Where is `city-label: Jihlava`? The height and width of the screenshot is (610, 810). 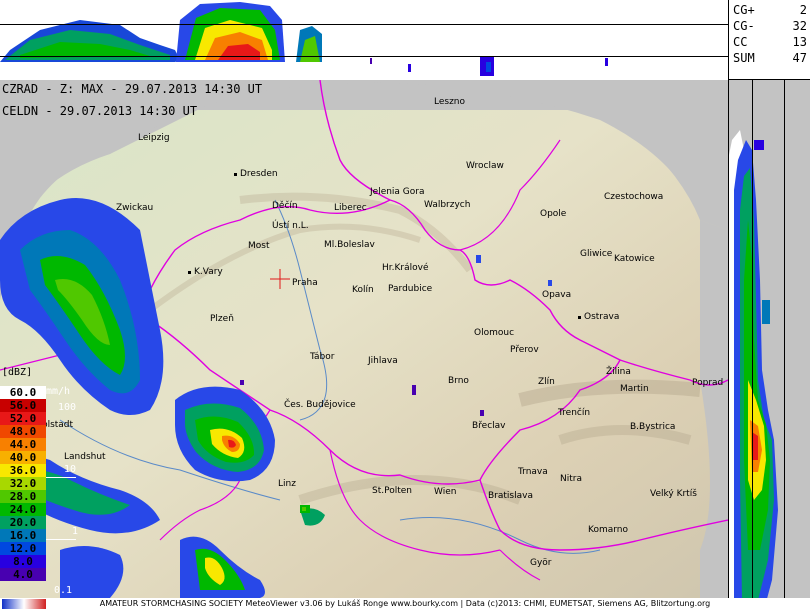 city-label: Jihlava is located at coordinates (383, 361).